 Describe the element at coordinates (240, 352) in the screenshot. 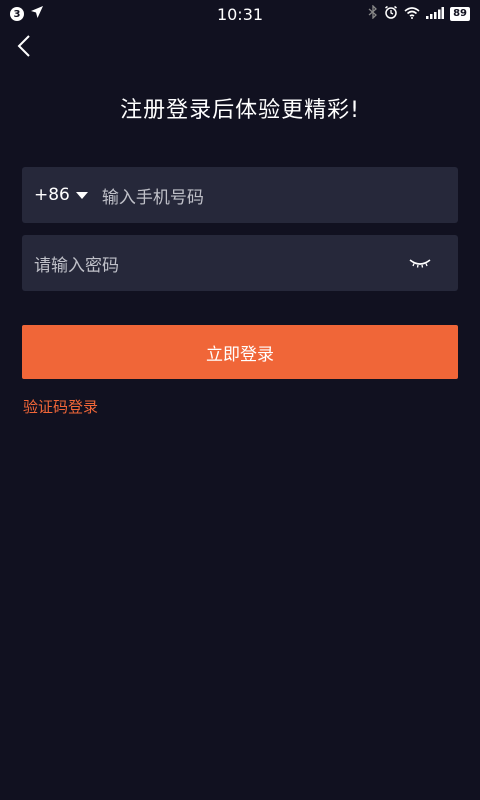

I see `login-button: 立即登录` at that location.